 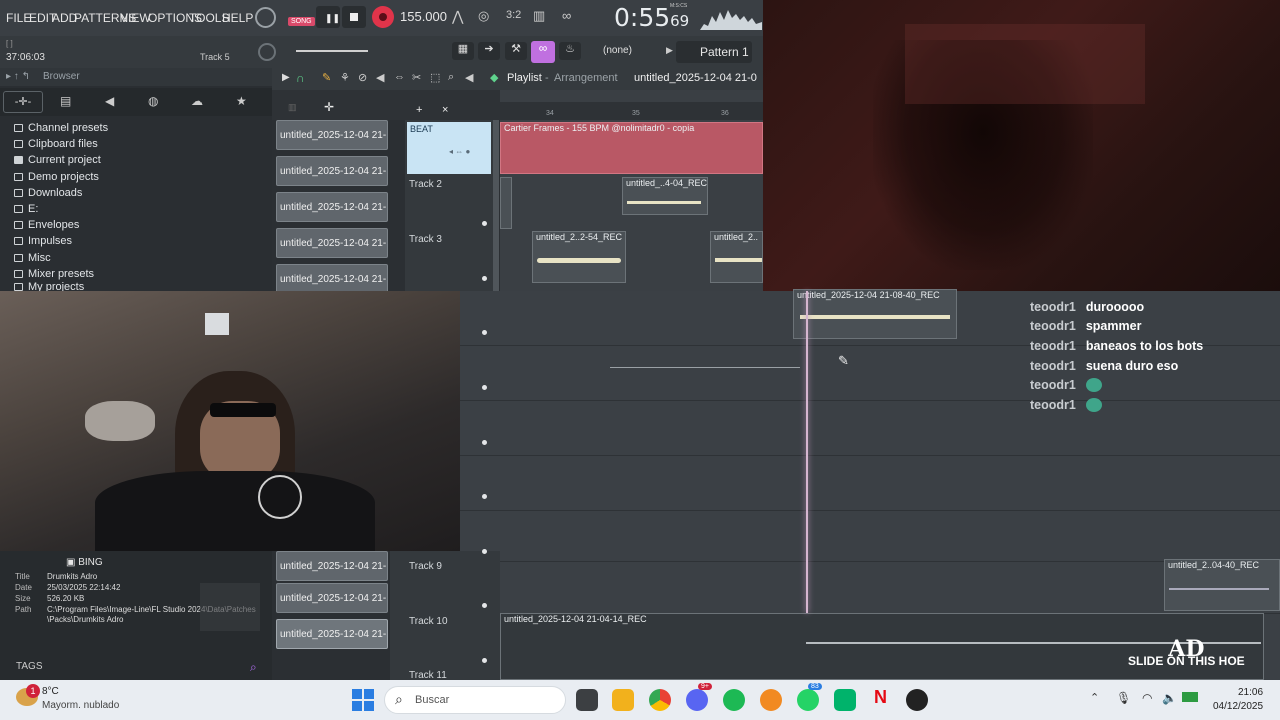 I want to click on loop-record-icon: ∞, so click(x=566, y=15).